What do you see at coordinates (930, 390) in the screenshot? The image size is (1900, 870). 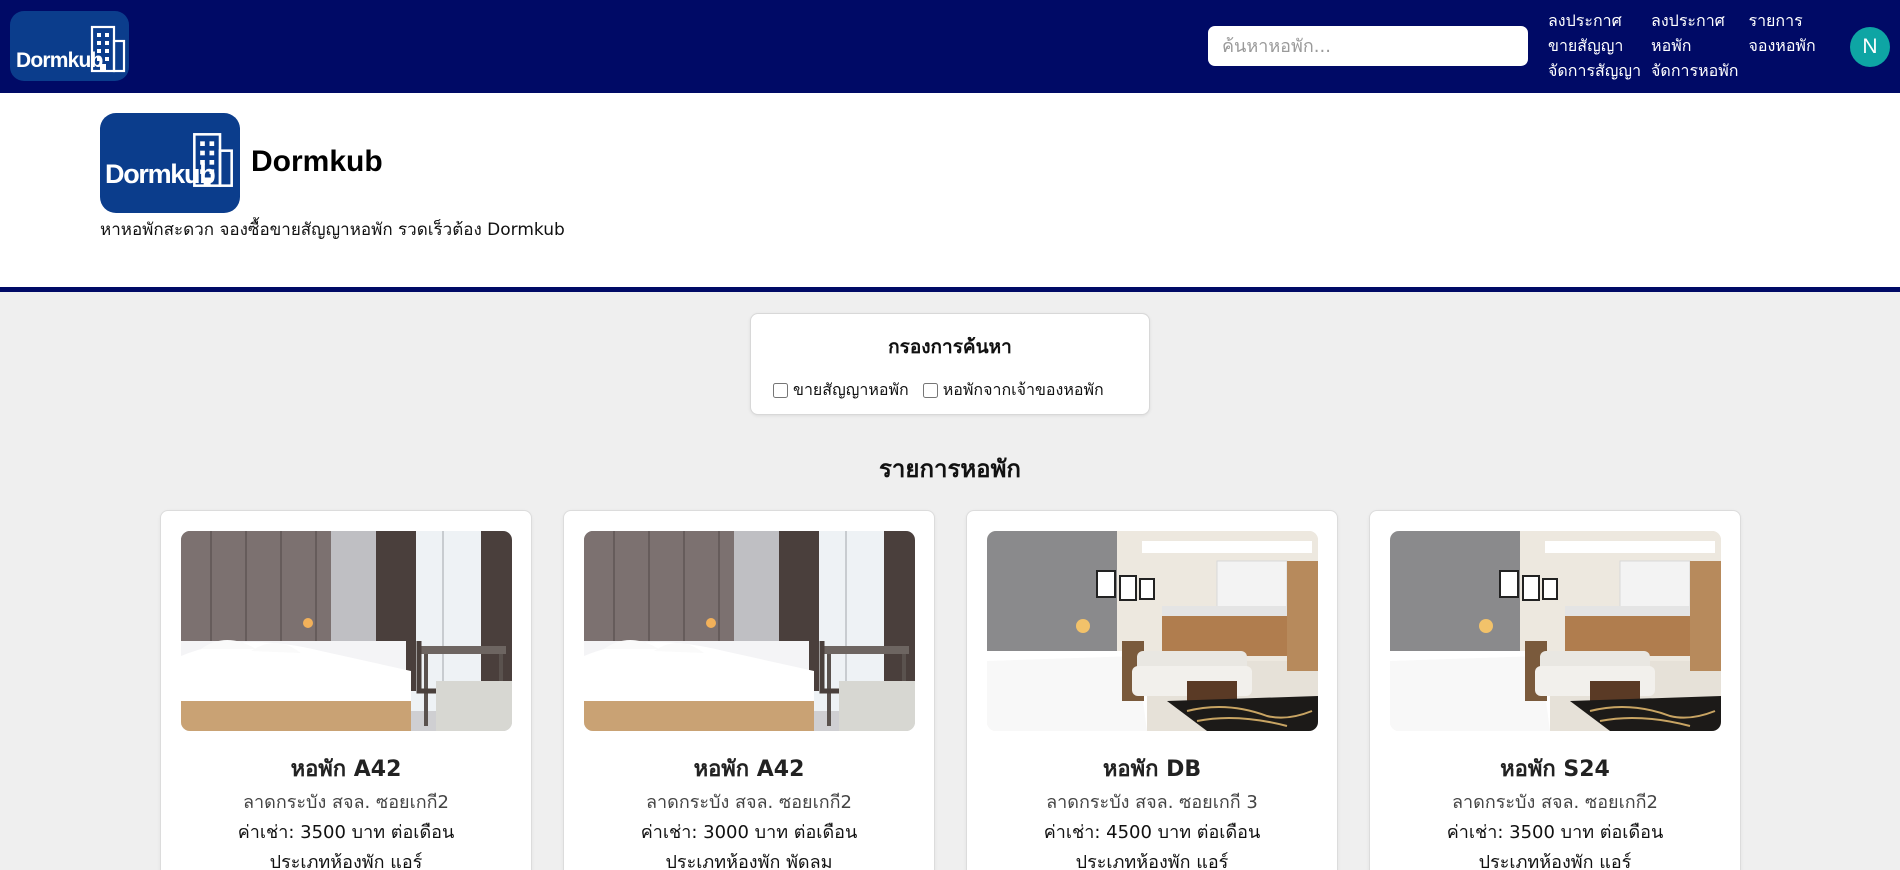 I see `owner-dorm-checkbox` at bounding box center [930, 390].